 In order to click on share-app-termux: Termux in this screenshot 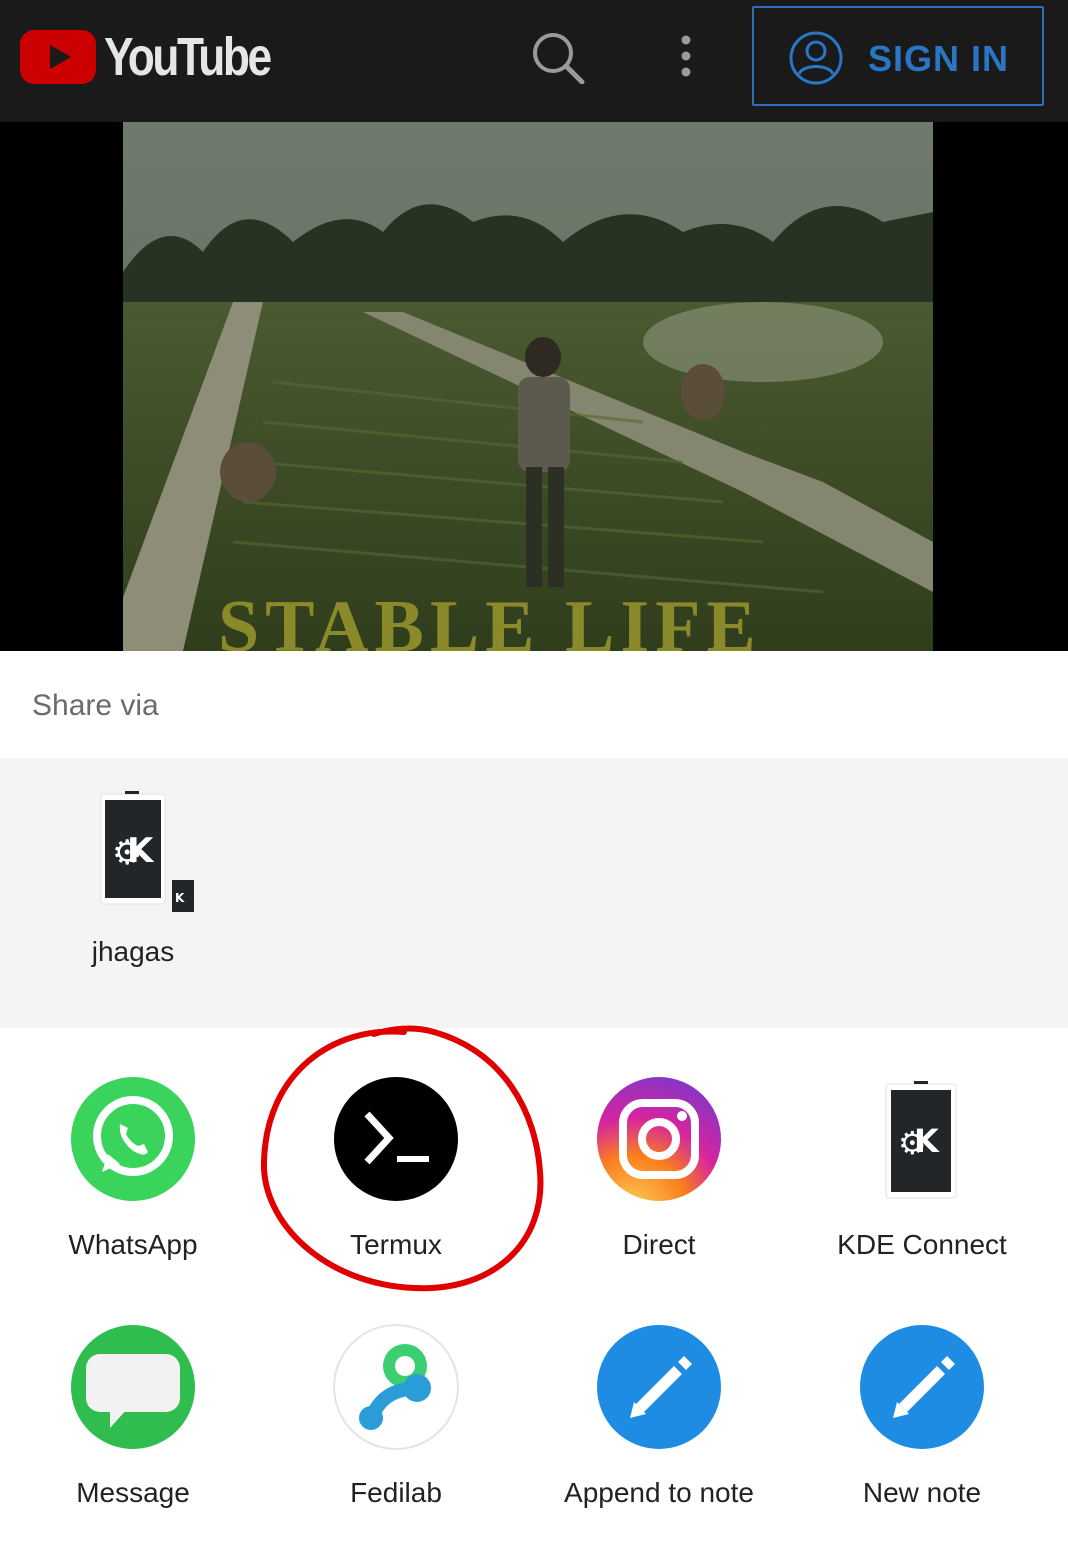, I will do `click(396, 1176)`.